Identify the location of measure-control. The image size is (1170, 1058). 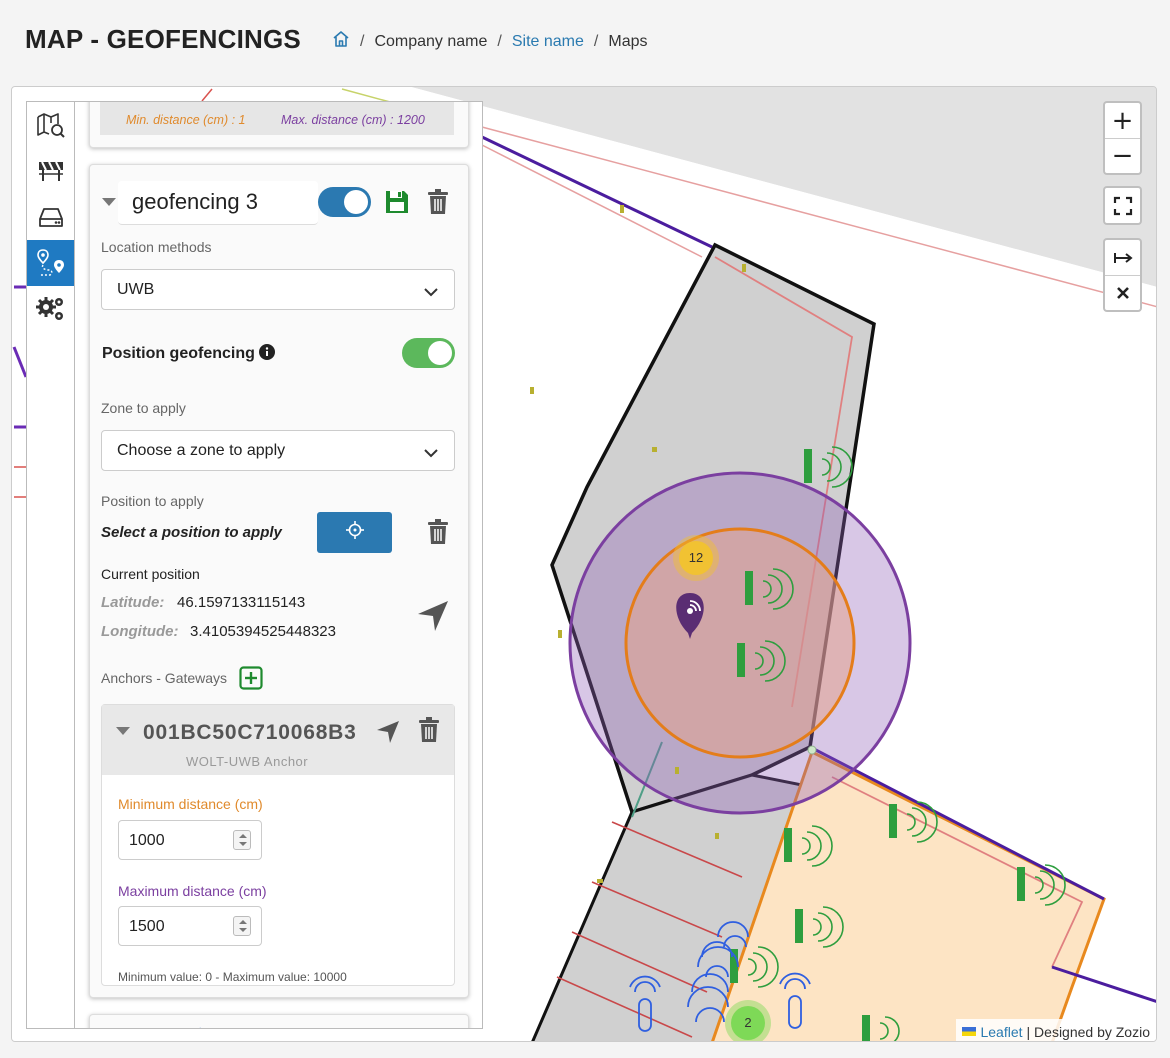
(1122, 275).